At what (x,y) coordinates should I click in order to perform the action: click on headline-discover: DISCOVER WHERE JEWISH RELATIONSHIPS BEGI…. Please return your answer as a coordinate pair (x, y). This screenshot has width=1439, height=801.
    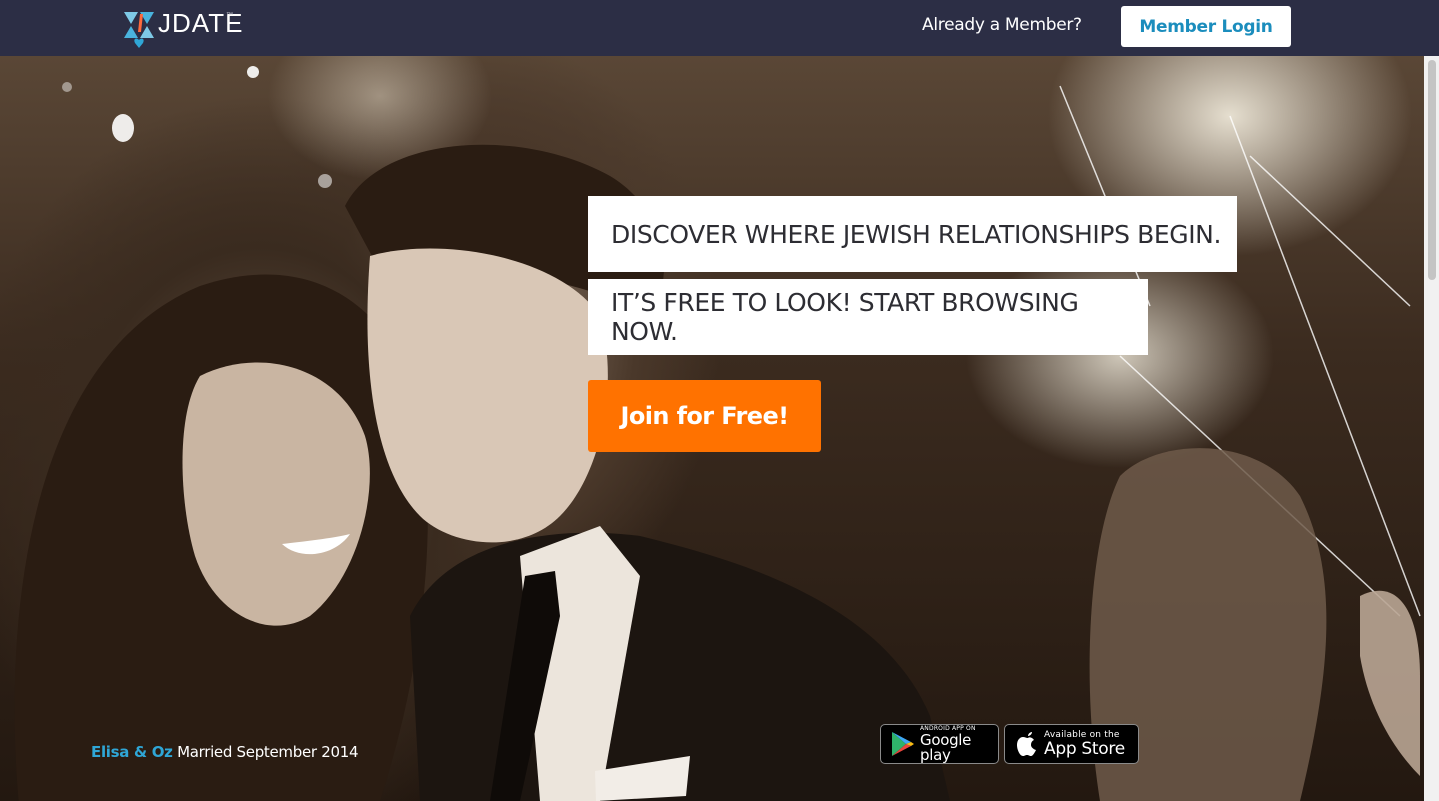
    Looking at the image, I should click on (912, 234).